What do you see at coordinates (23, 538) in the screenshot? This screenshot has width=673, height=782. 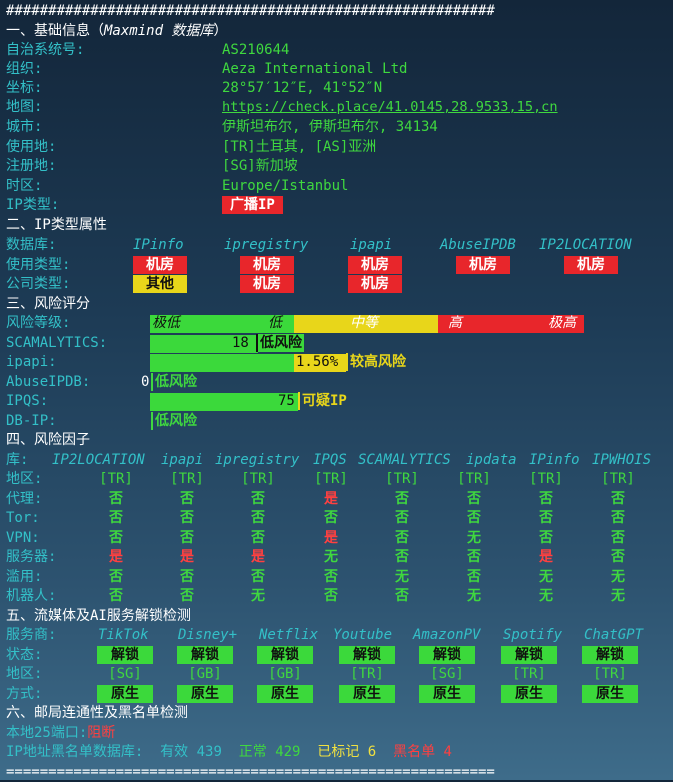 I see `factor-label: VPN:` at bounding box center [23, 538].